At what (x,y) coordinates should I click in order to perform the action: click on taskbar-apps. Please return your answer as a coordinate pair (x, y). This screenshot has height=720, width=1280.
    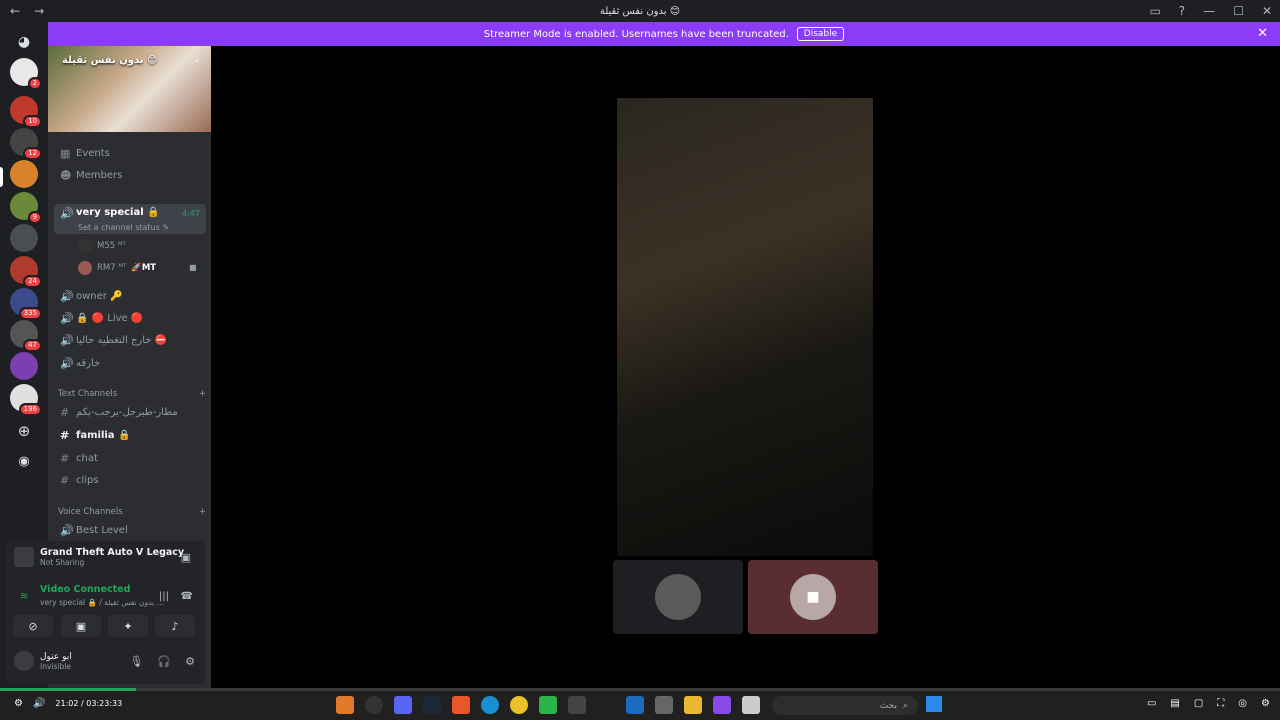
    Looking at the image, I should click on (548, 705).